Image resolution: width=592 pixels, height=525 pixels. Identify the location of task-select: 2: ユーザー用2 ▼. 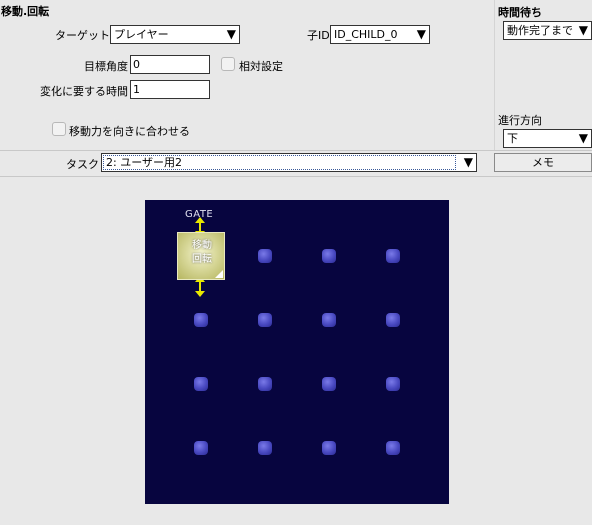
(289, 162).